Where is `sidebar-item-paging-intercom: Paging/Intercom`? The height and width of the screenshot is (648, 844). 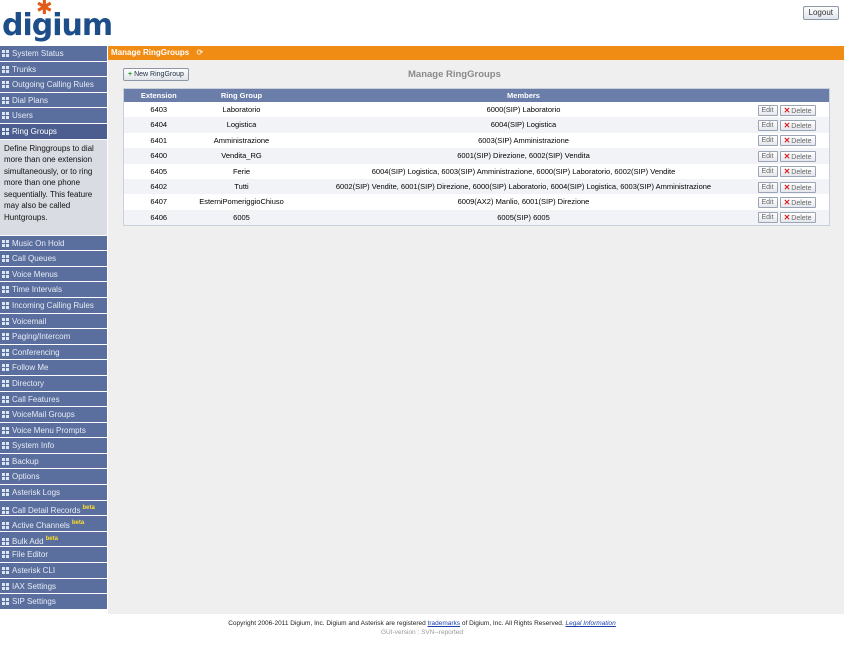
sidebar-item-paging-intercom: Paging/Intercom is located at coordinates (53, 337).